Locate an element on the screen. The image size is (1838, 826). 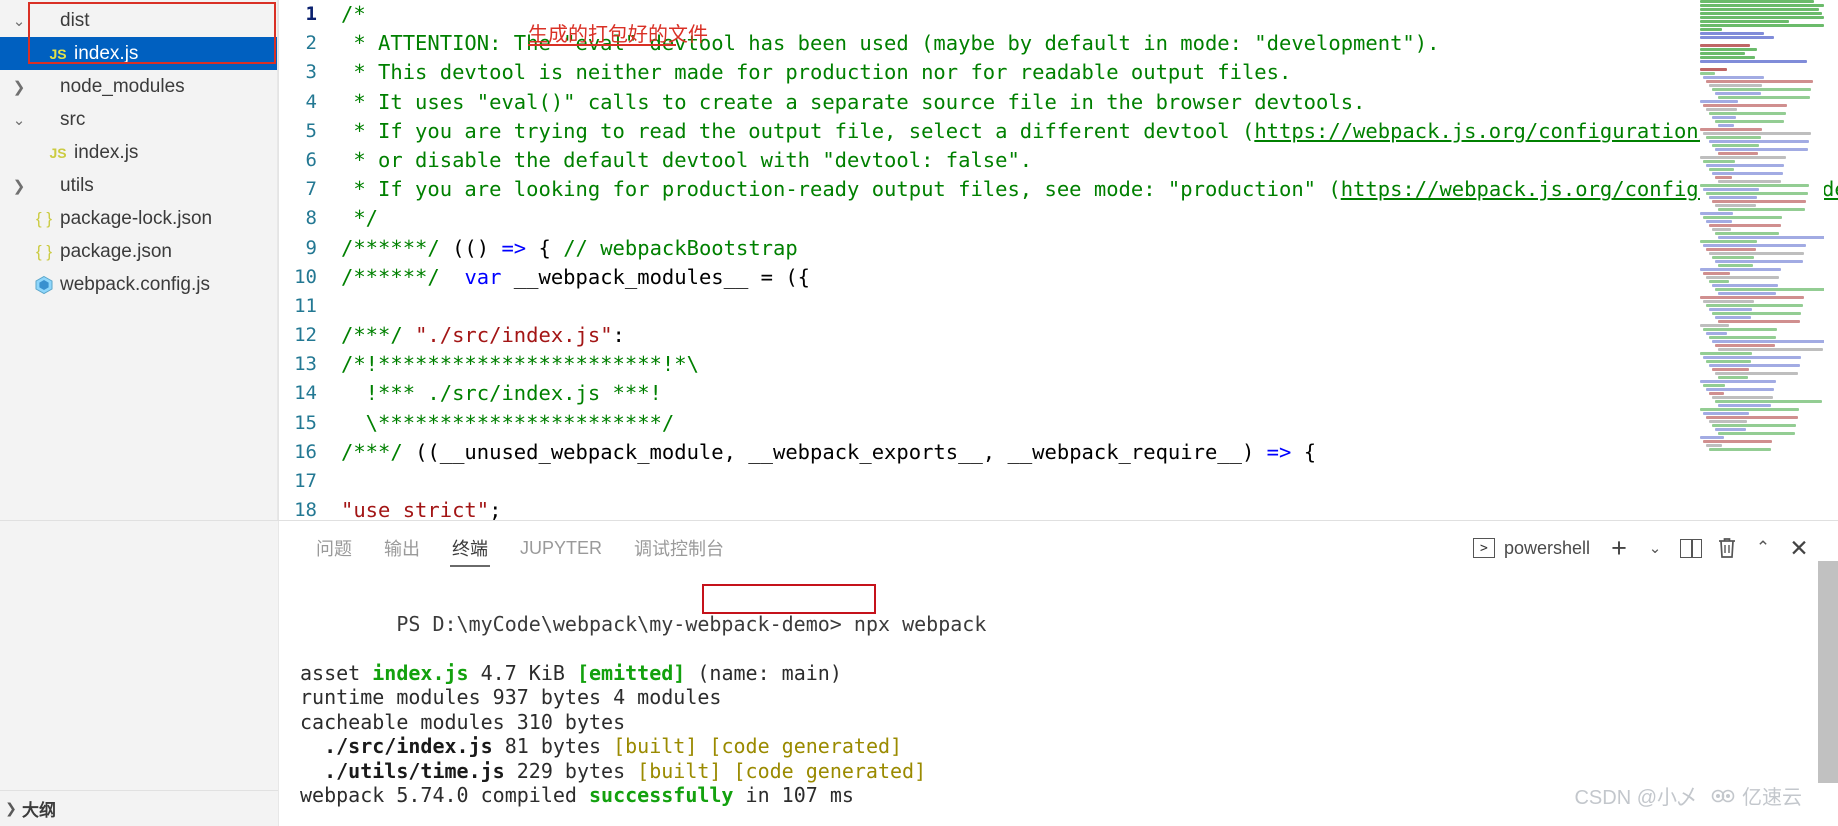
panel-tabs: 问题 输出 终端 JUPYTER 调试控制台 is located at coordinates (520, 548).